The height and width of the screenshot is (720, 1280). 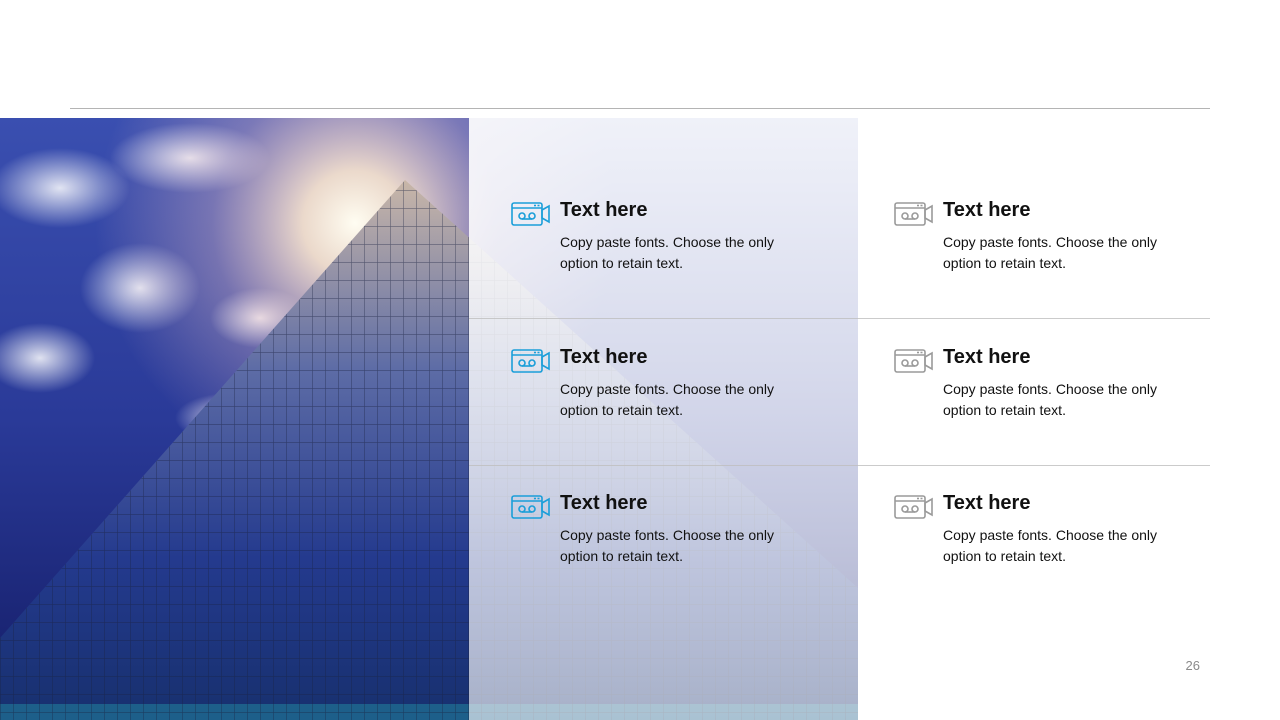 What do you see at coordinates (640, 108) in the screenshot?
I see `header-rule` at bounding box center [640, 108].